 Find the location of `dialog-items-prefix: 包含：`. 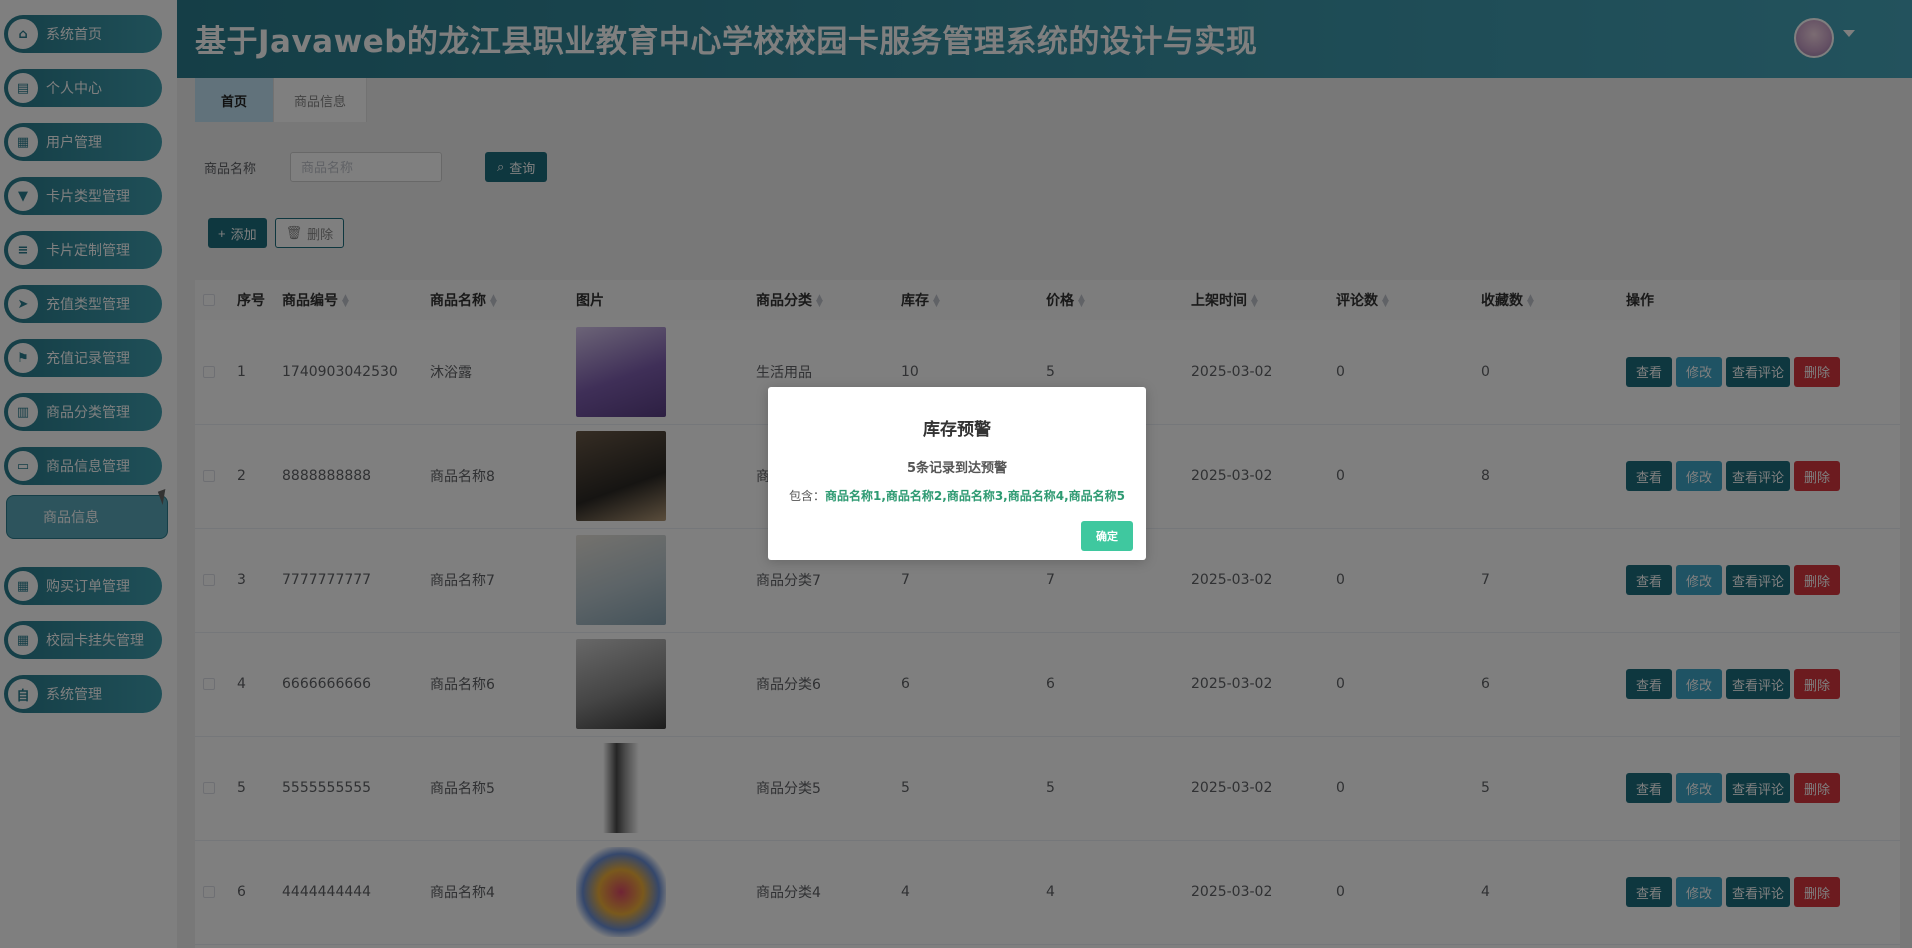

dialog-items-prefix: 包含： is located at coordinates (807, 496).